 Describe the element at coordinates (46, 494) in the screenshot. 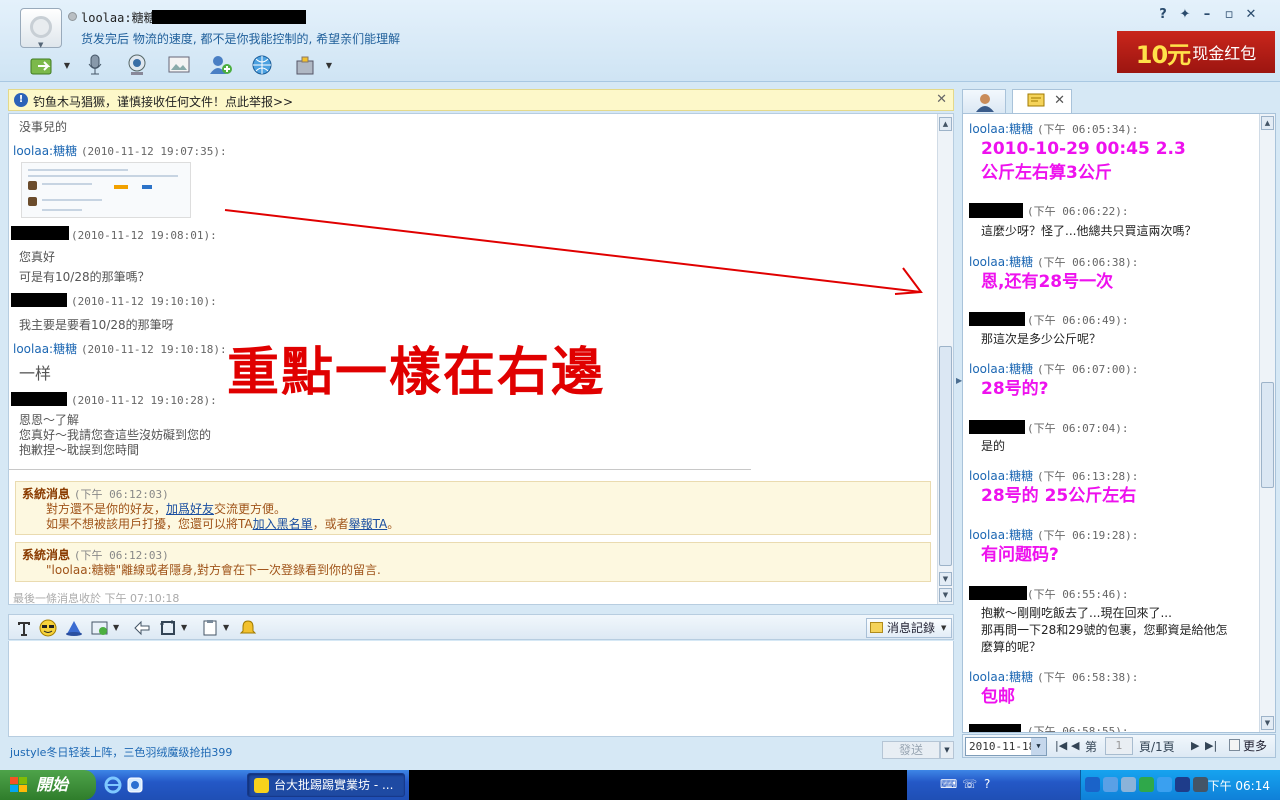

I see `system-message-title: 系統消息` at that location.